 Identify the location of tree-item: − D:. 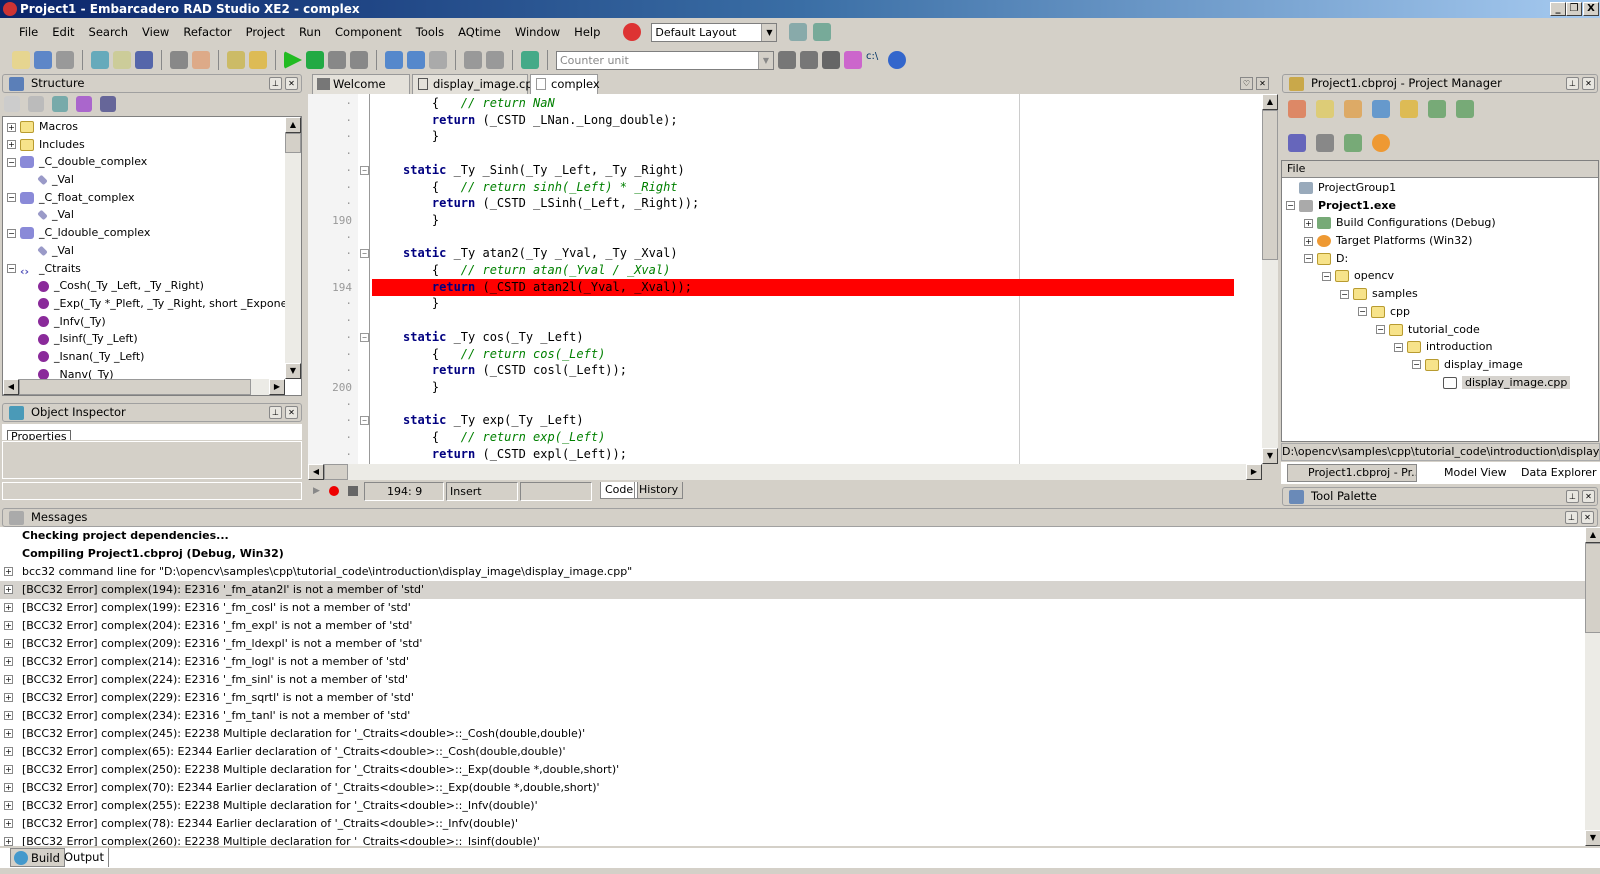
(1440, 259).